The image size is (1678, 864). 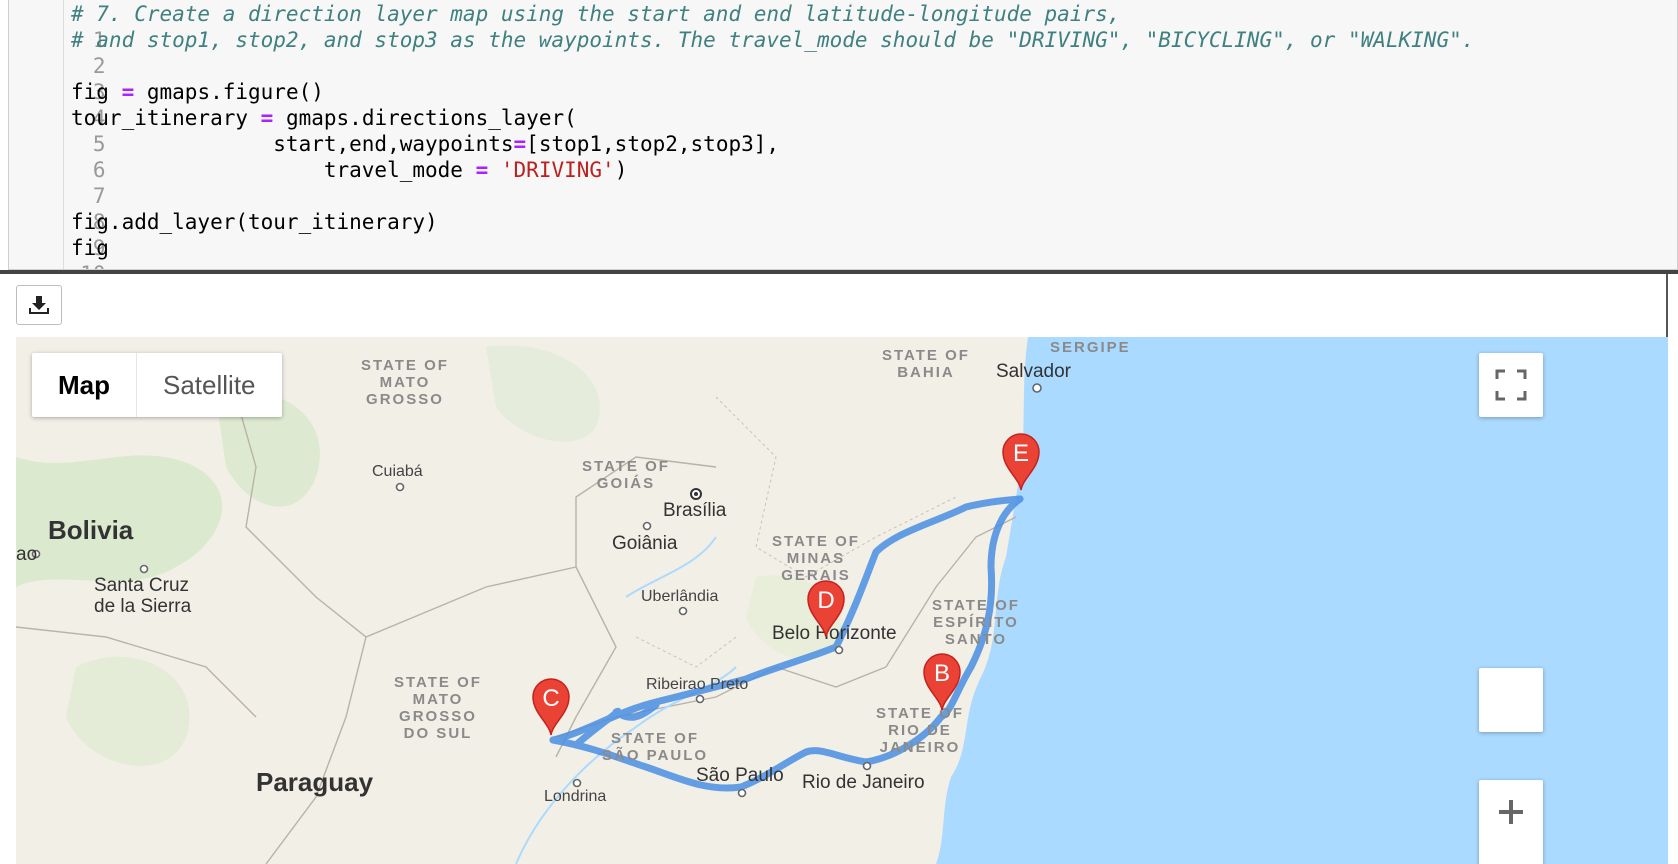 What do you see at coordinates (816, 558) in the screenshot?
I see `state-label-minas-gerais: STATE OF MINAS GERAIS` at bounding box center [816, 558].